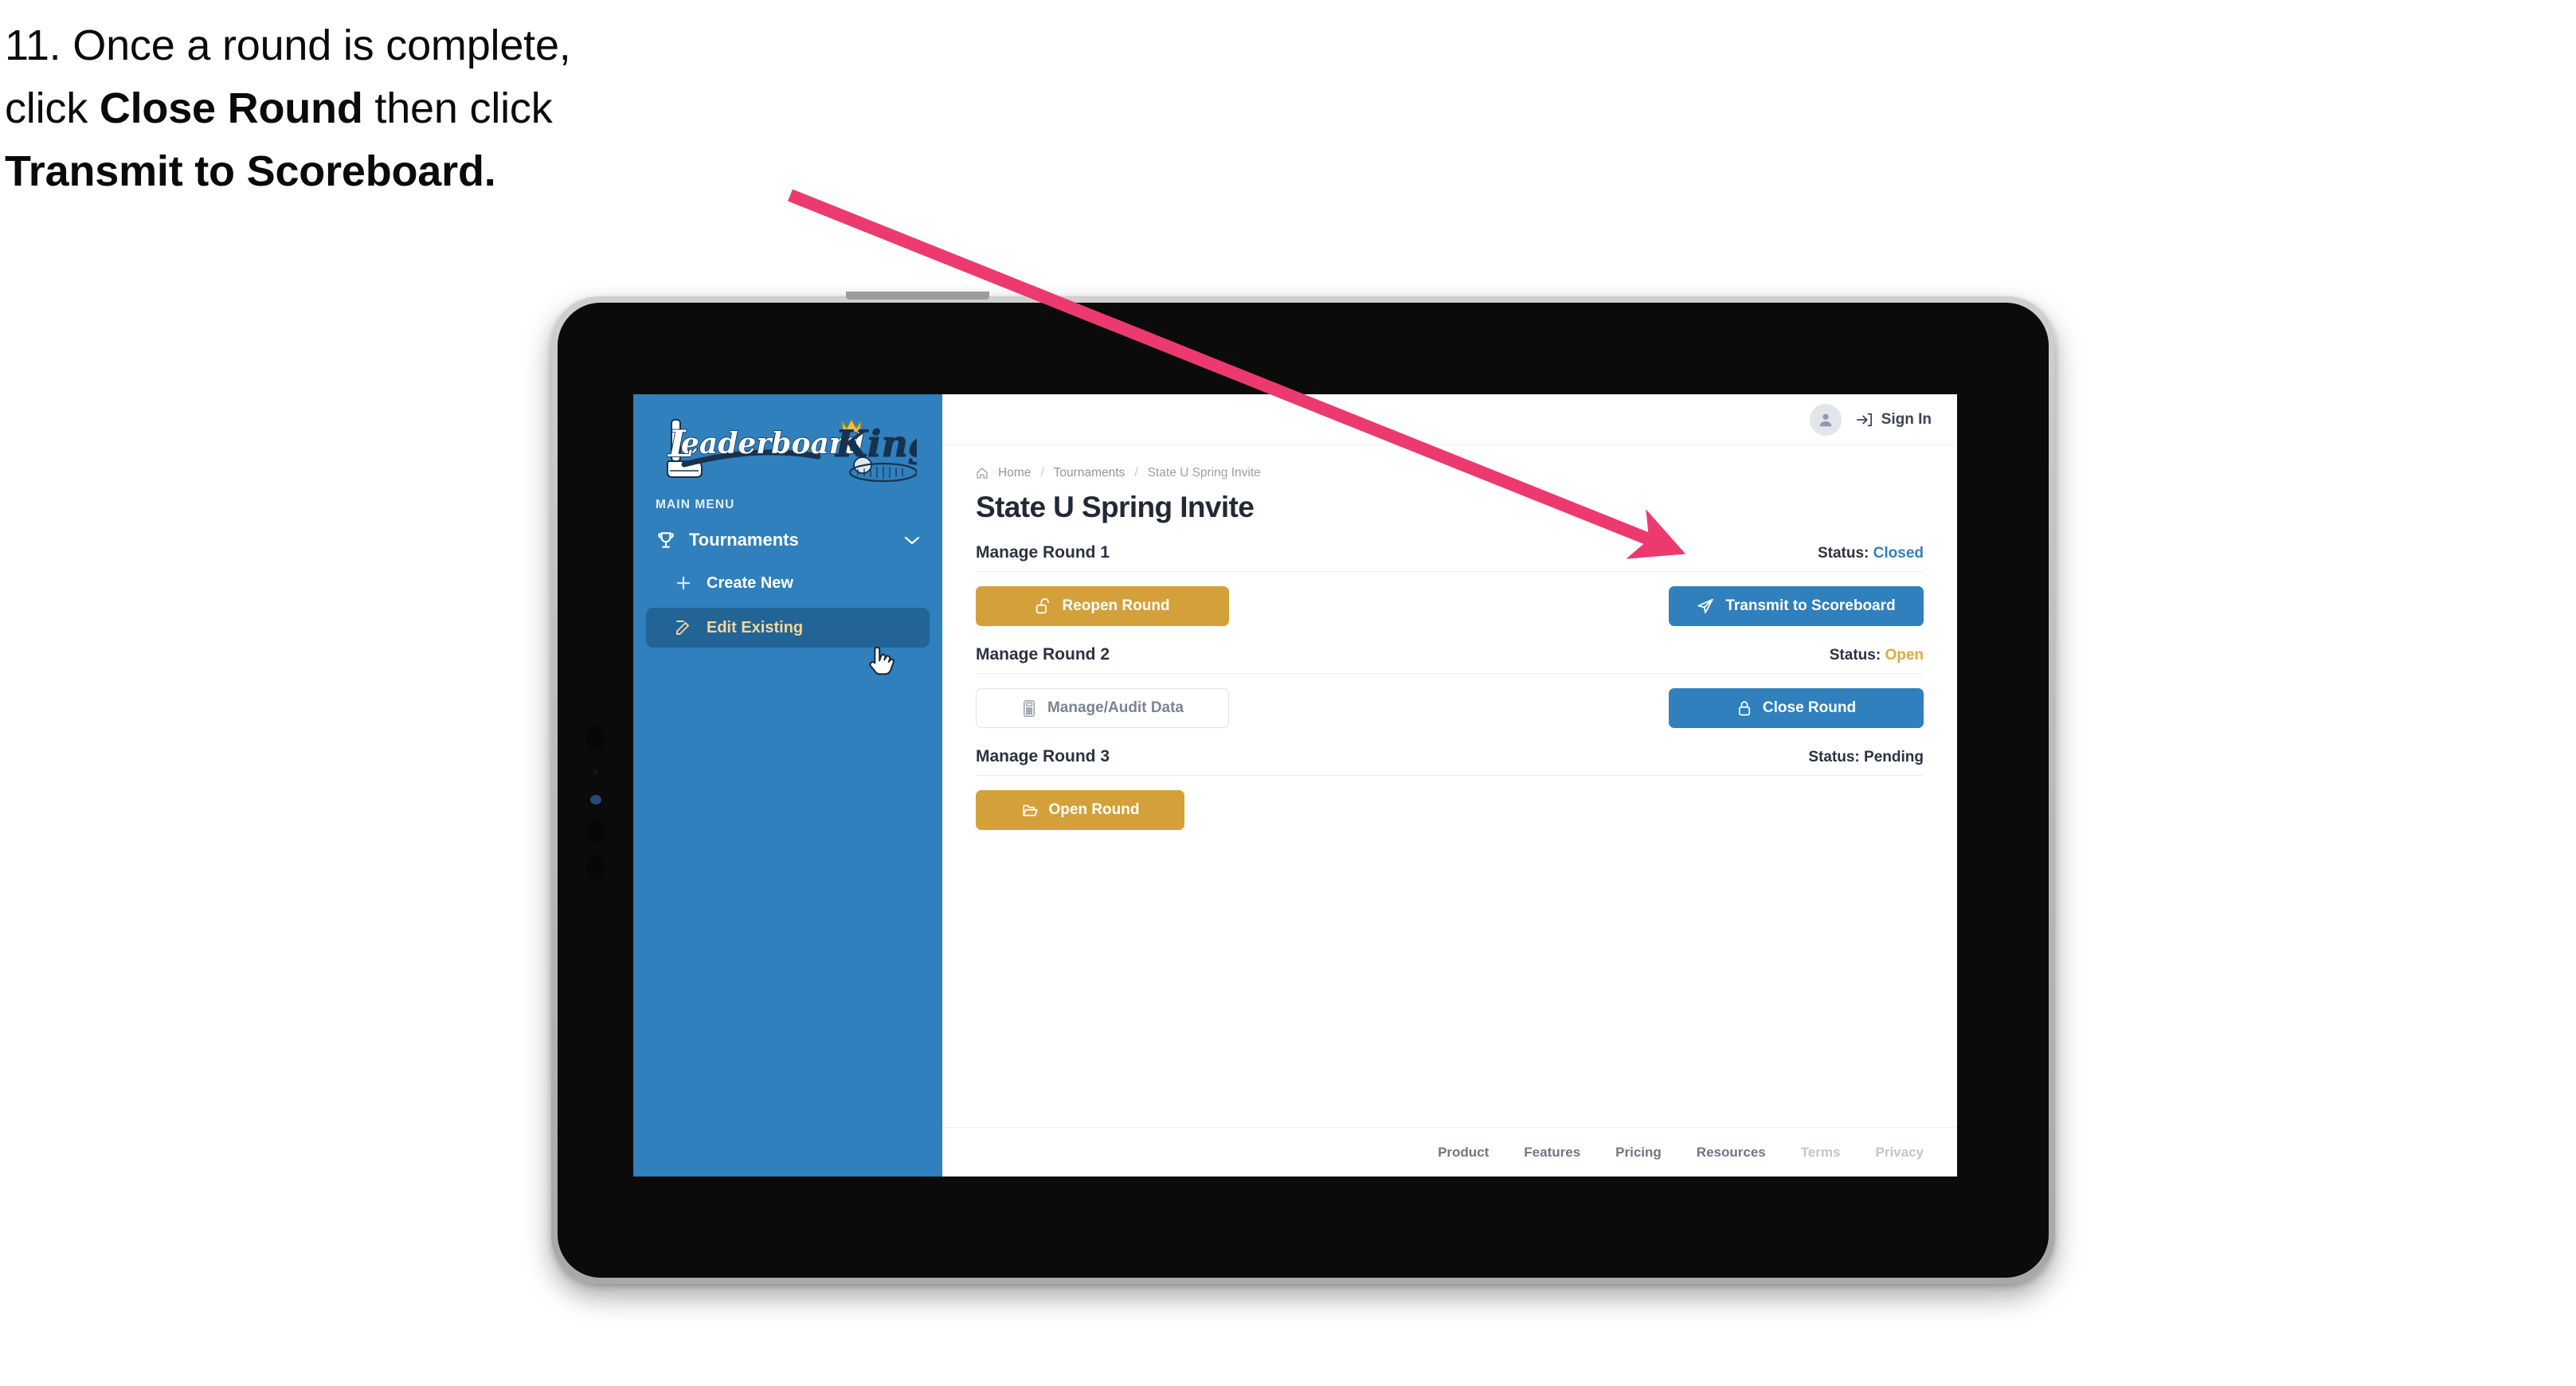  Describe the element at coordinates (683, 583) in the screenshot. I see `plus-icon` at that location.